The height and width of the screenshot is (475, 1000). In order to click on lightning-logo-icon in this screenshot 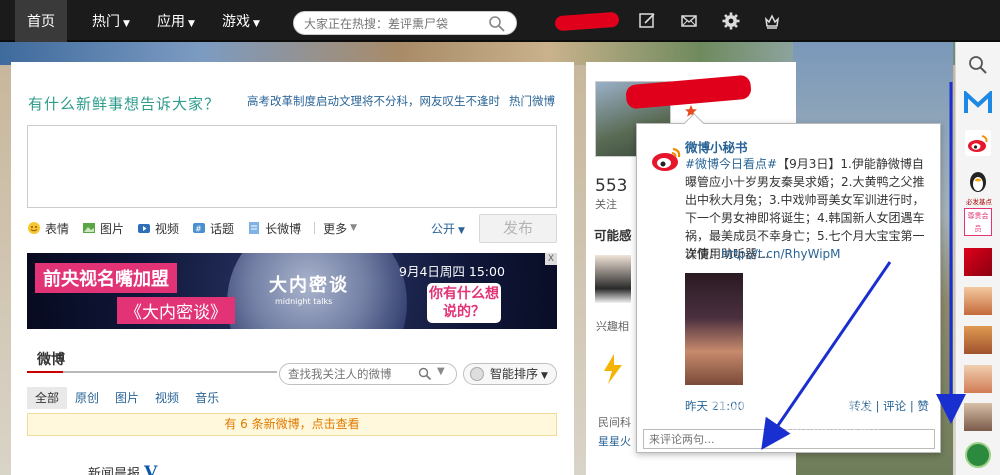, I will do `click(613, 369)`.